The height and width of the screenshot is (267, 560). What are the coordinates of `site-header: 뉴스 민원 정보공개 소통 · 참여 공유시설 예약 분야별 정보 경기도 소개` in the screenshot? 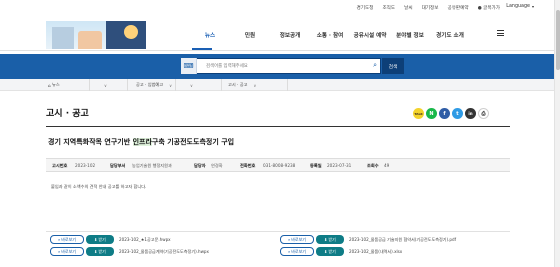 It's located at (277, 34).